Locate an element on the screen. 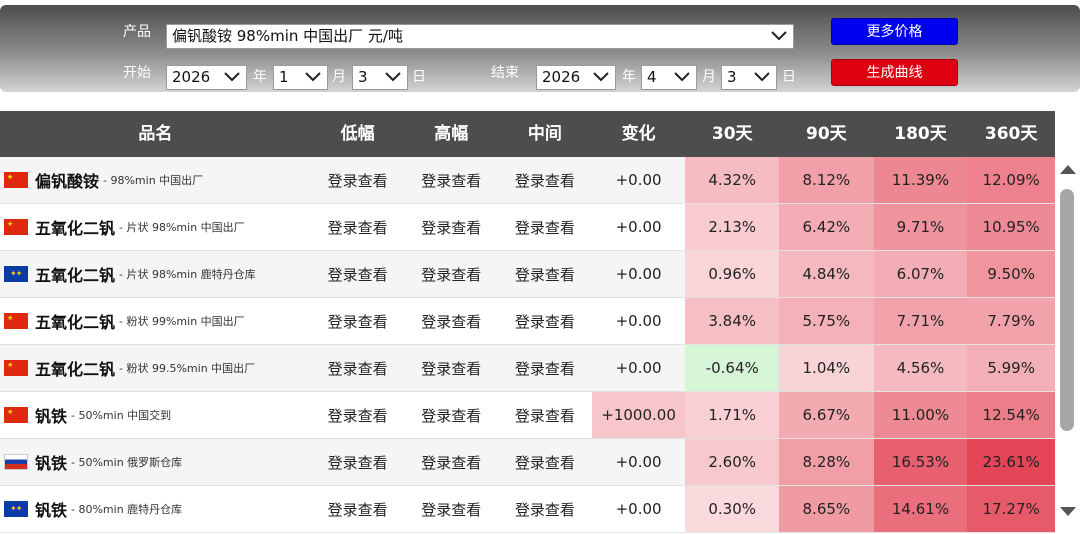 This screenshot has height=534, width=1080. change-360d: 23.61% is located at coordinates (1011, 462).